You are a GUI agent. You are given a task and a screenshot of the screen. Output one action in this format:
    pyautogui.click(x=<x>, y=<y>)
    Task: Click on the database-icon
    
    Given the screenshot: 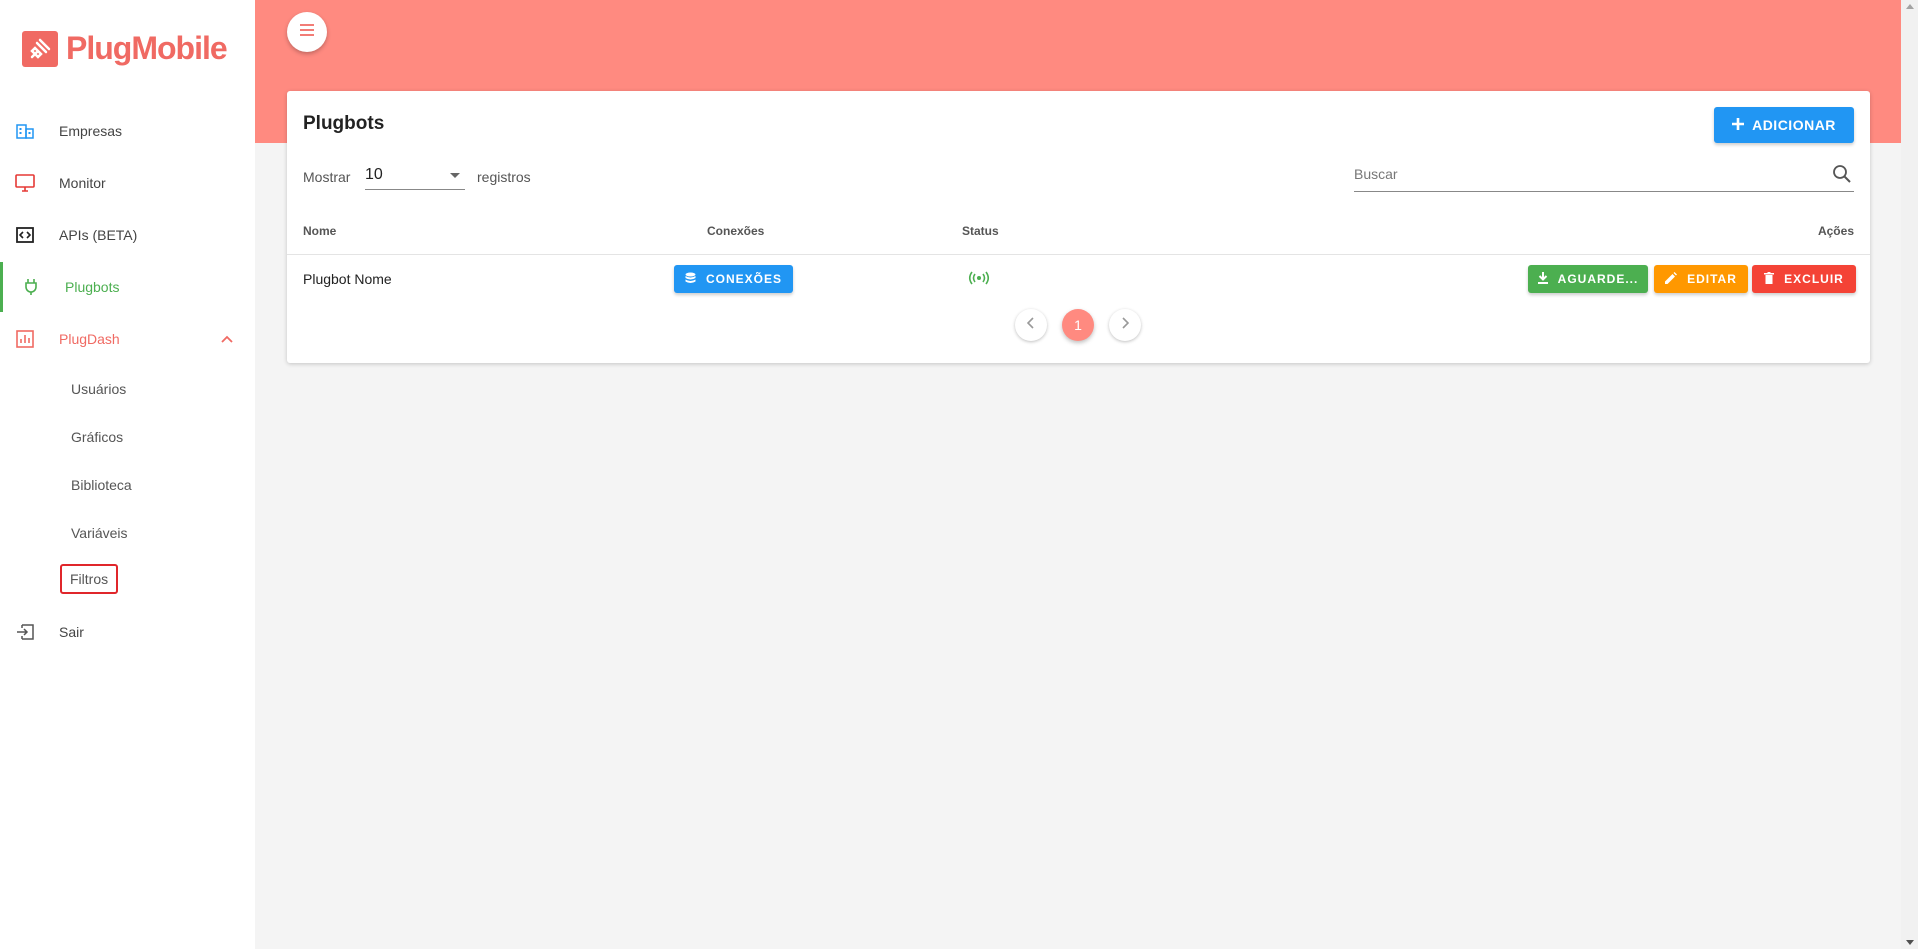 What is the action you would take?
    pyautogui.click(x=690, y=279)
    